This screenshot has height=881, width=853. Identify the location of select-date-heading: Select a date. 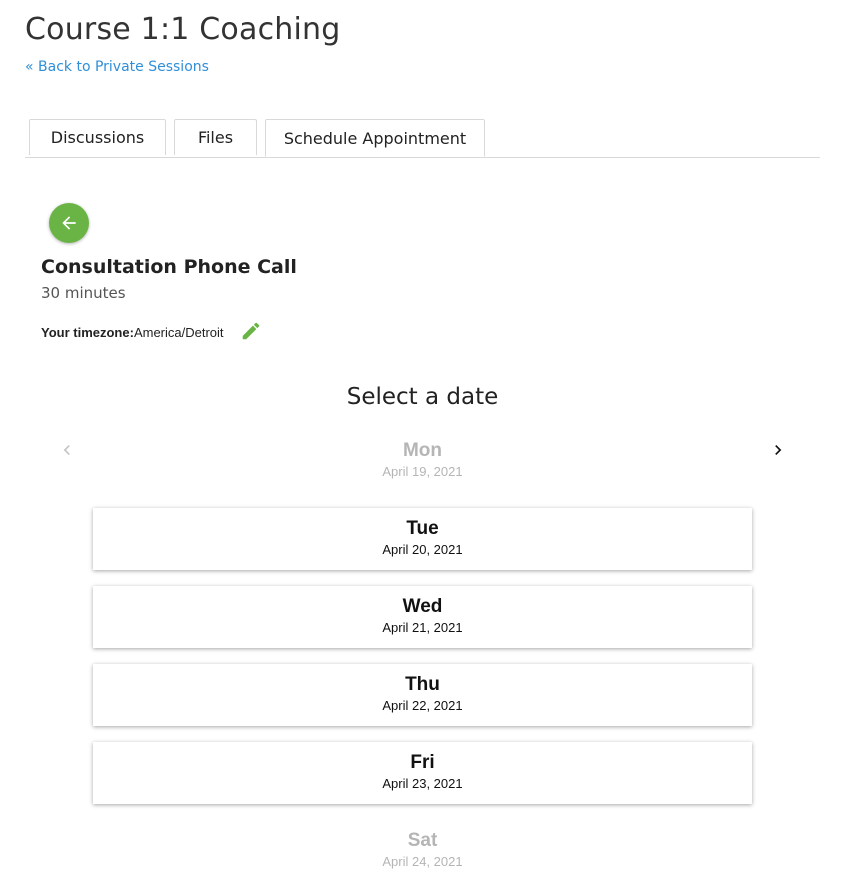
(422, 397).